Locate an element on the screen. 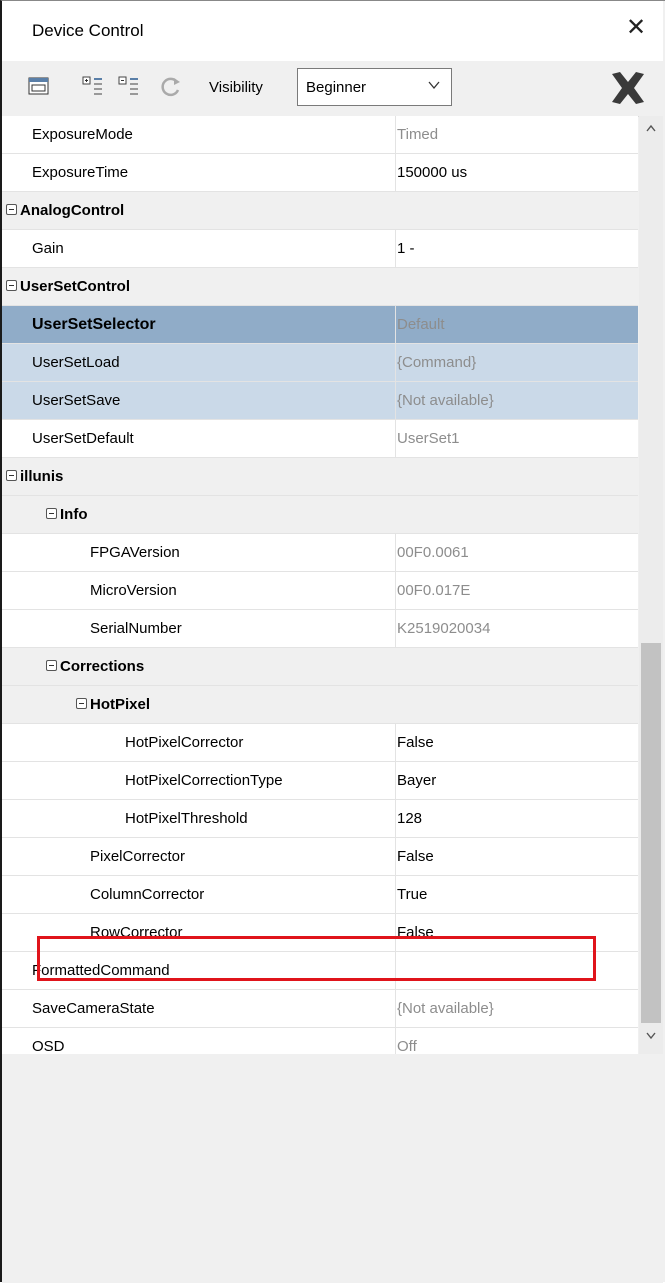 The image size is (665, 1283). title-bar: Device Control ✕ is located at coordinates (332, 31).